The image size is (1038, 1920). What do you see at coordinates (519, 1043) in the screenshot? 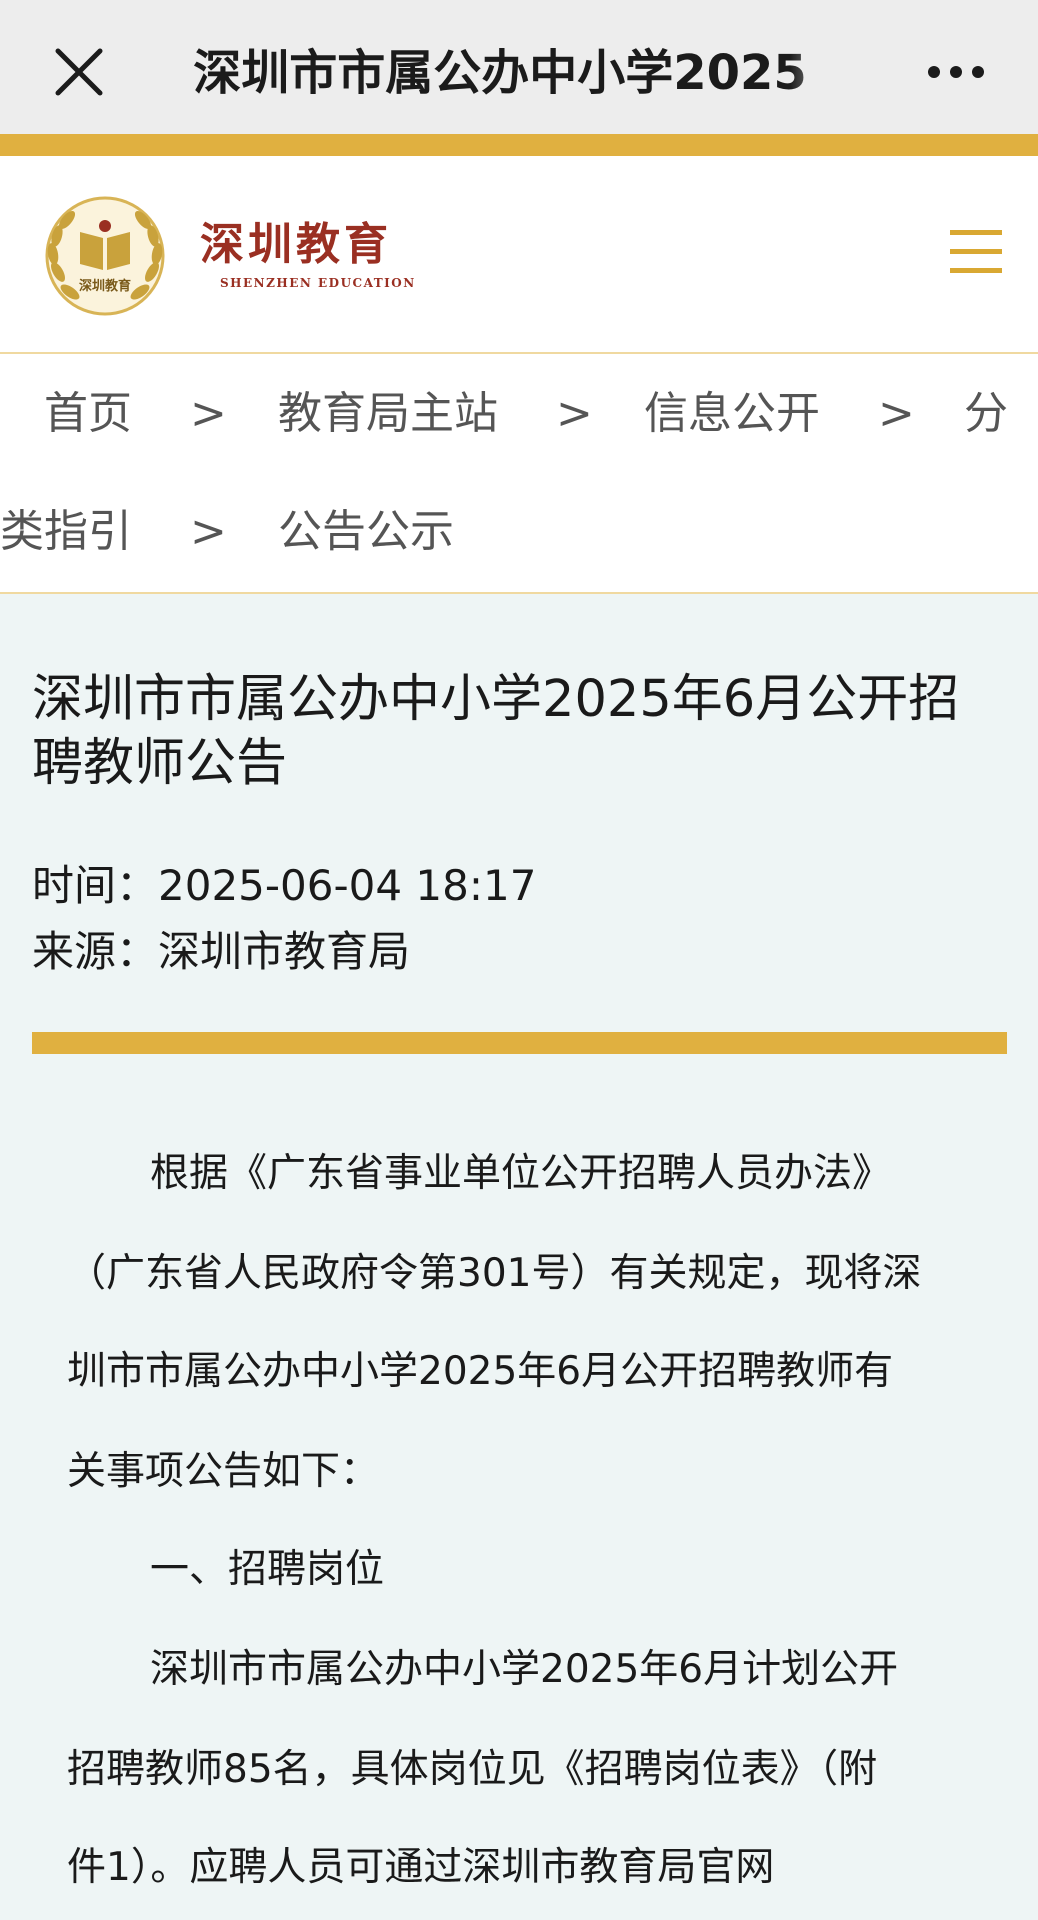
I see `article-divider-bar` at bounding box center [519, 1043].